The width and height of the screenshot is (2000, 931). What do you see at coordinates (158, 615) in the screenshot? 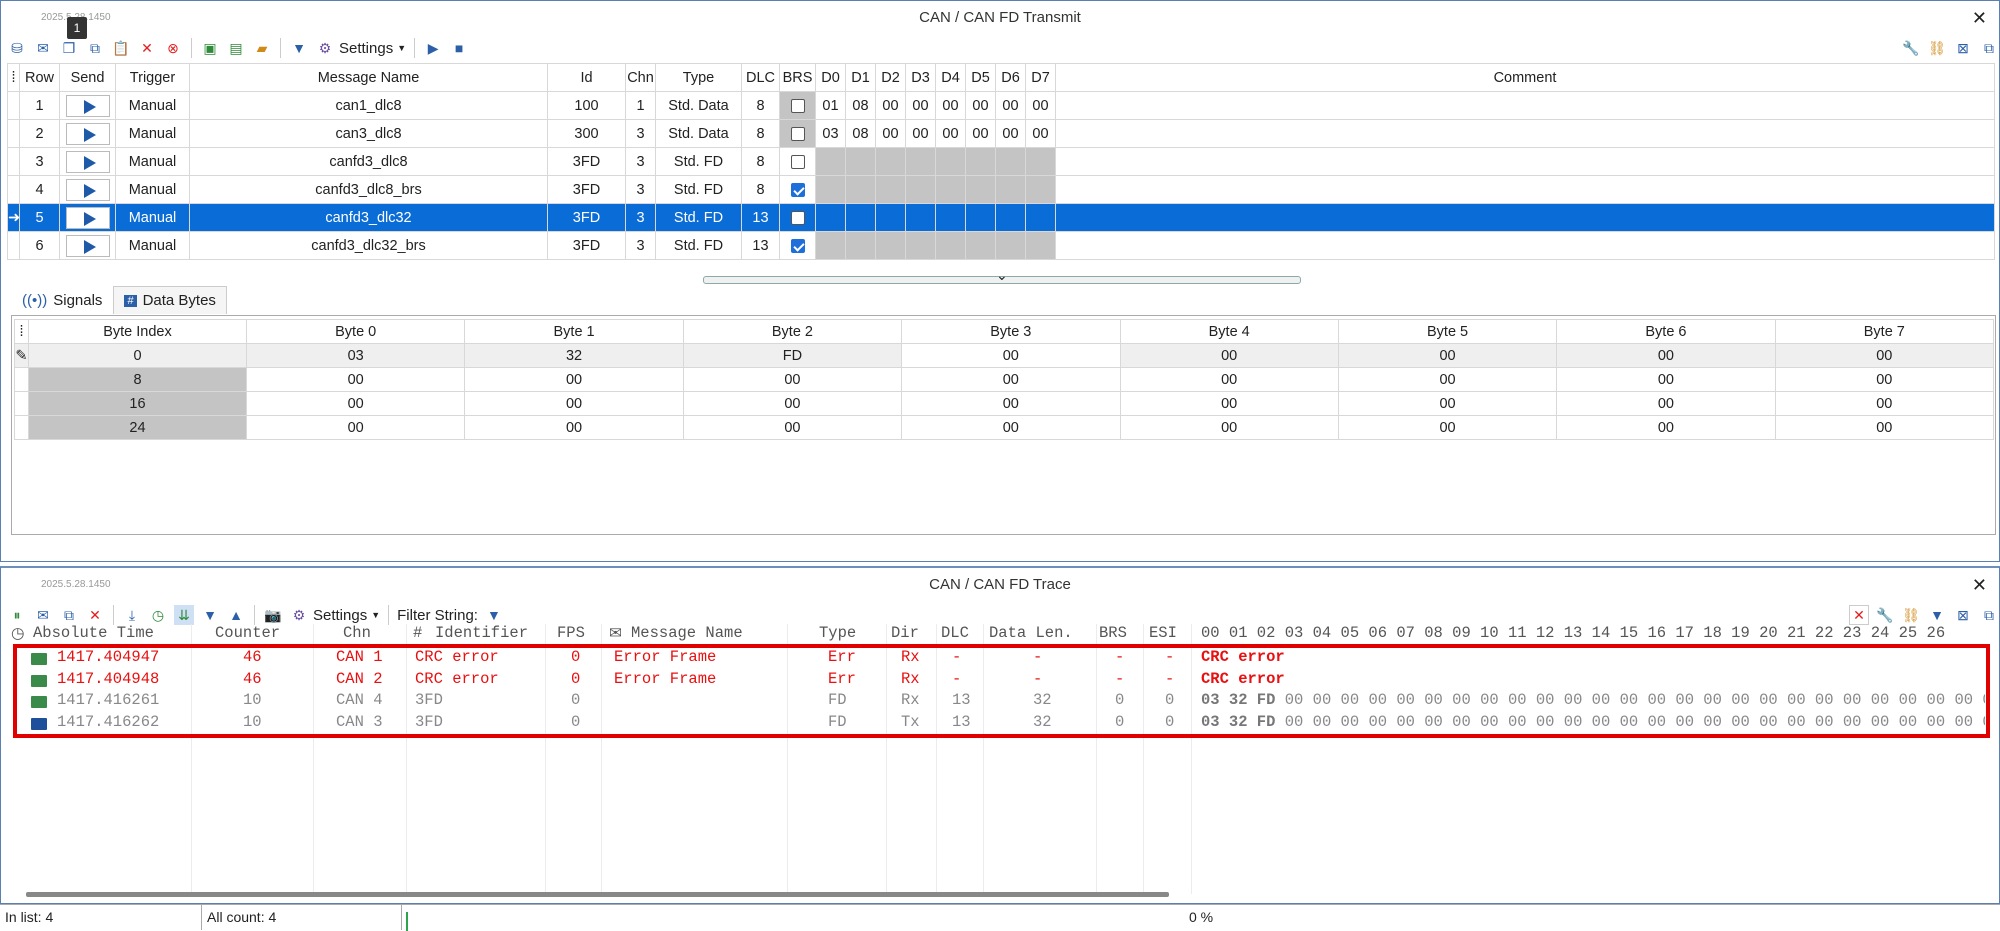
I see `clock-icon: ◷` at bounding box center [158, 615].